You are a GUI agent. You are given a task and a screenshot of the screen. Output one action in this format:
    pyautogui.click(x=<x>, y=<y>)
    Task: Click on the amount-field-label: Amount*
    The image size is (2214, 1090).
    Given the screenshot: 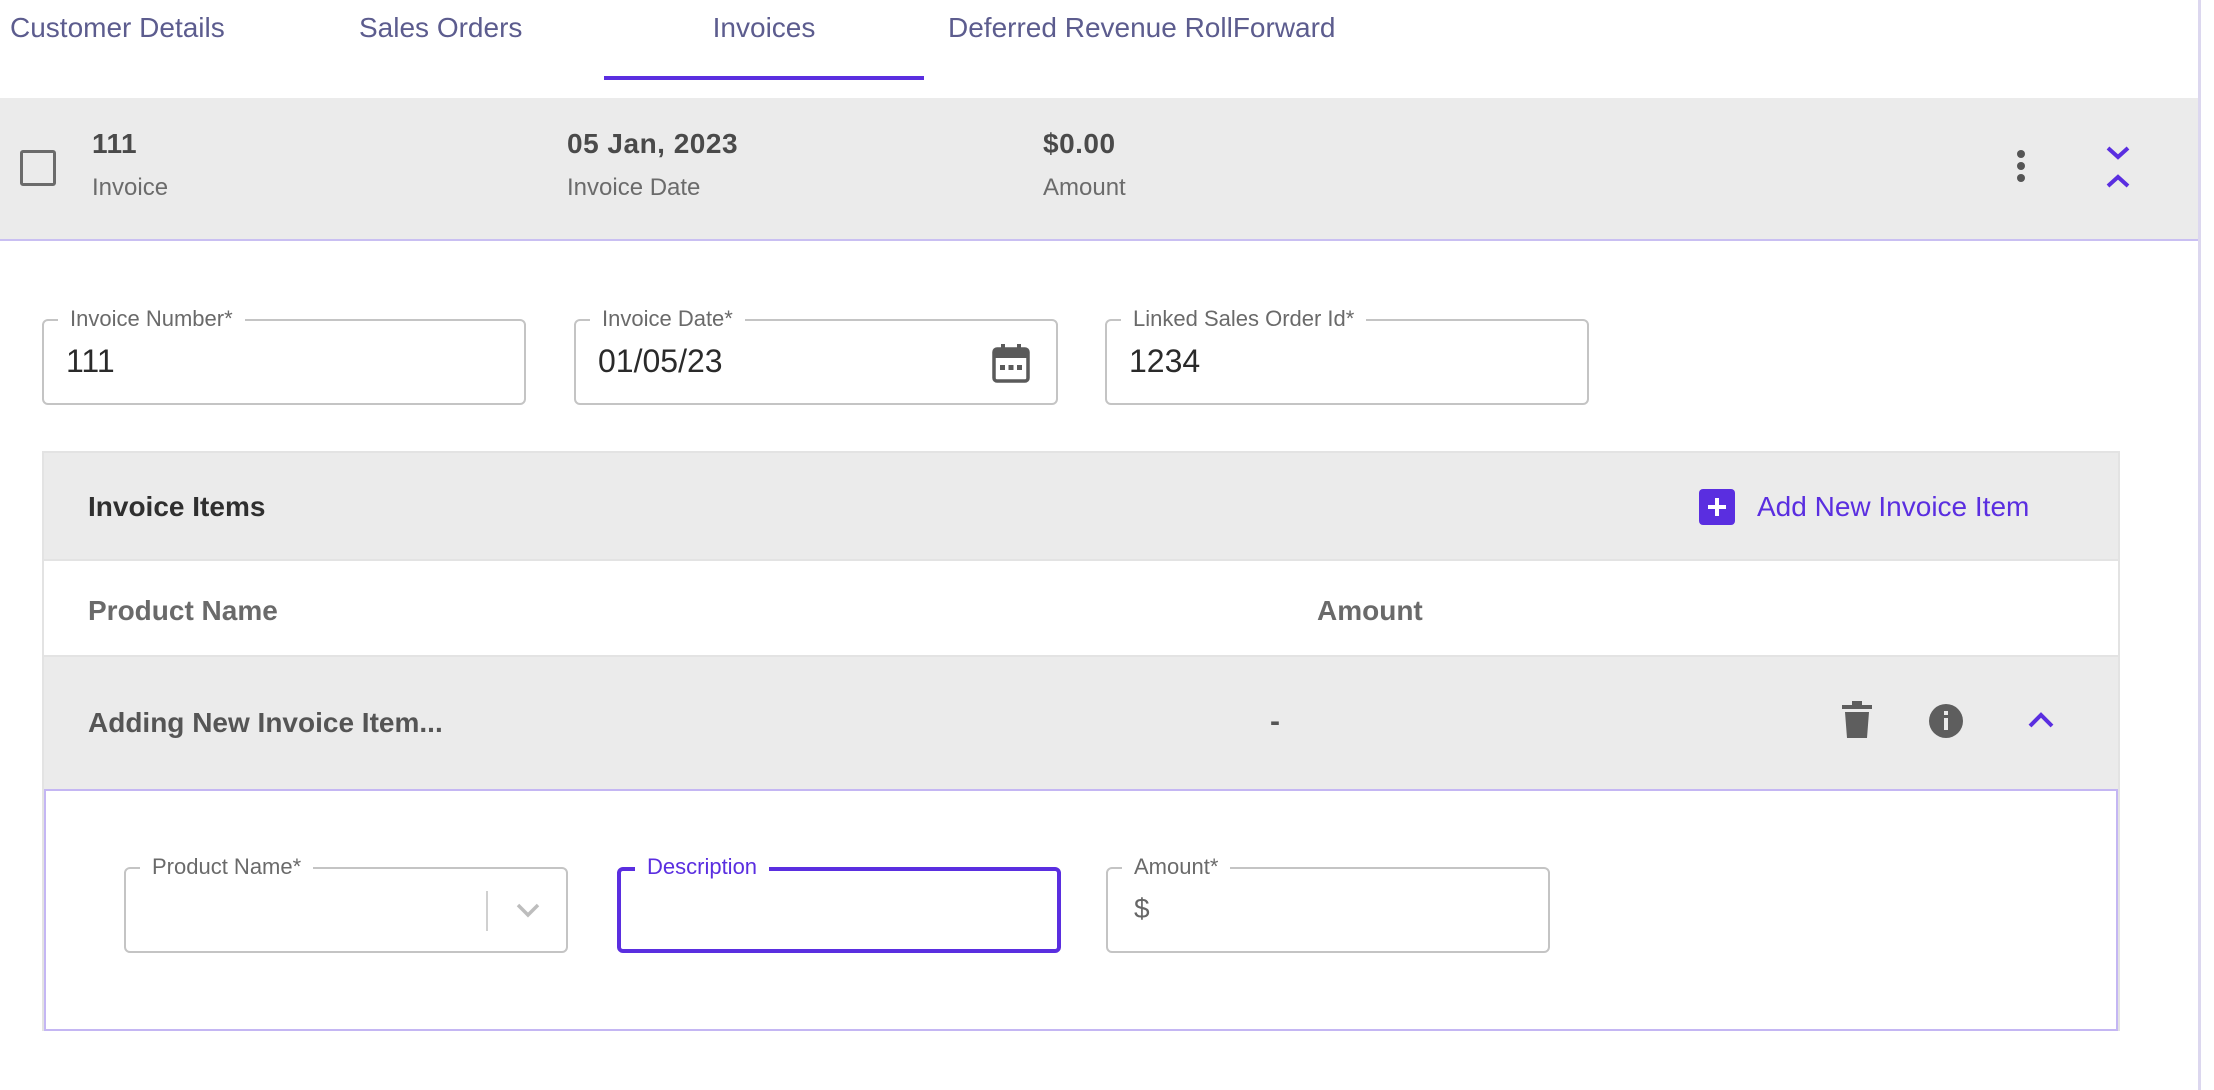 What is the action you would take?
    pyautogui.click(x=1176, y=867)
    